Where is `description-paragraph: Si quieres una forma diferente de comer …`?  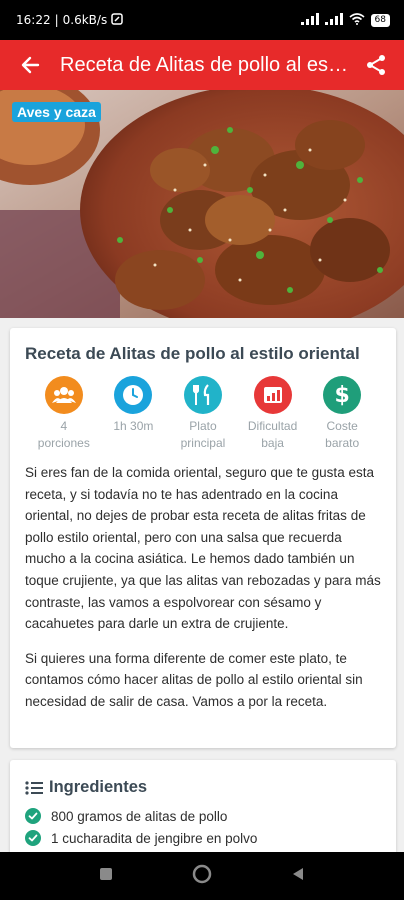 description-paragraph: Si quieres una forma diferente de comer … is located at coordinates (194, 679).